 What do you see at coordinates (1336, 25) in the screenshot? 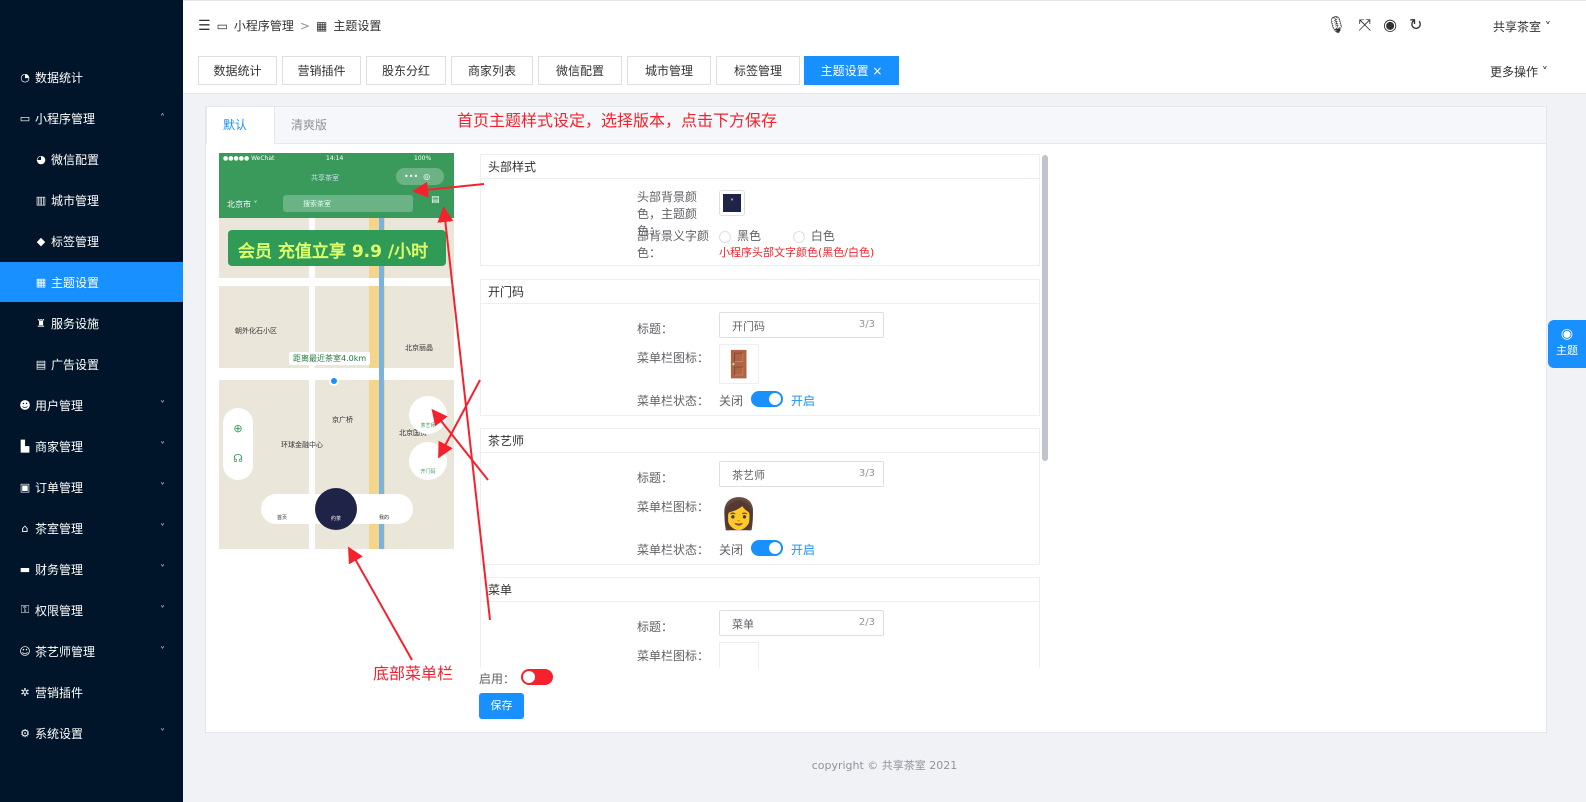
I see `mic-off-icon: 🎙` at bounding box center [1336, 25].